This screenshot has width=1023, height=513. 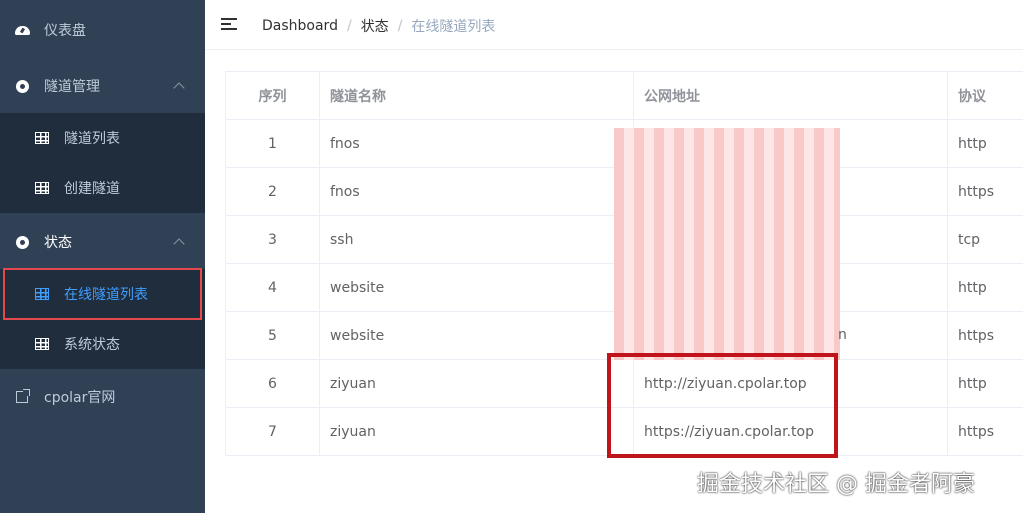 I want to click on menu-status: 状态, so click(x=102, y=242).